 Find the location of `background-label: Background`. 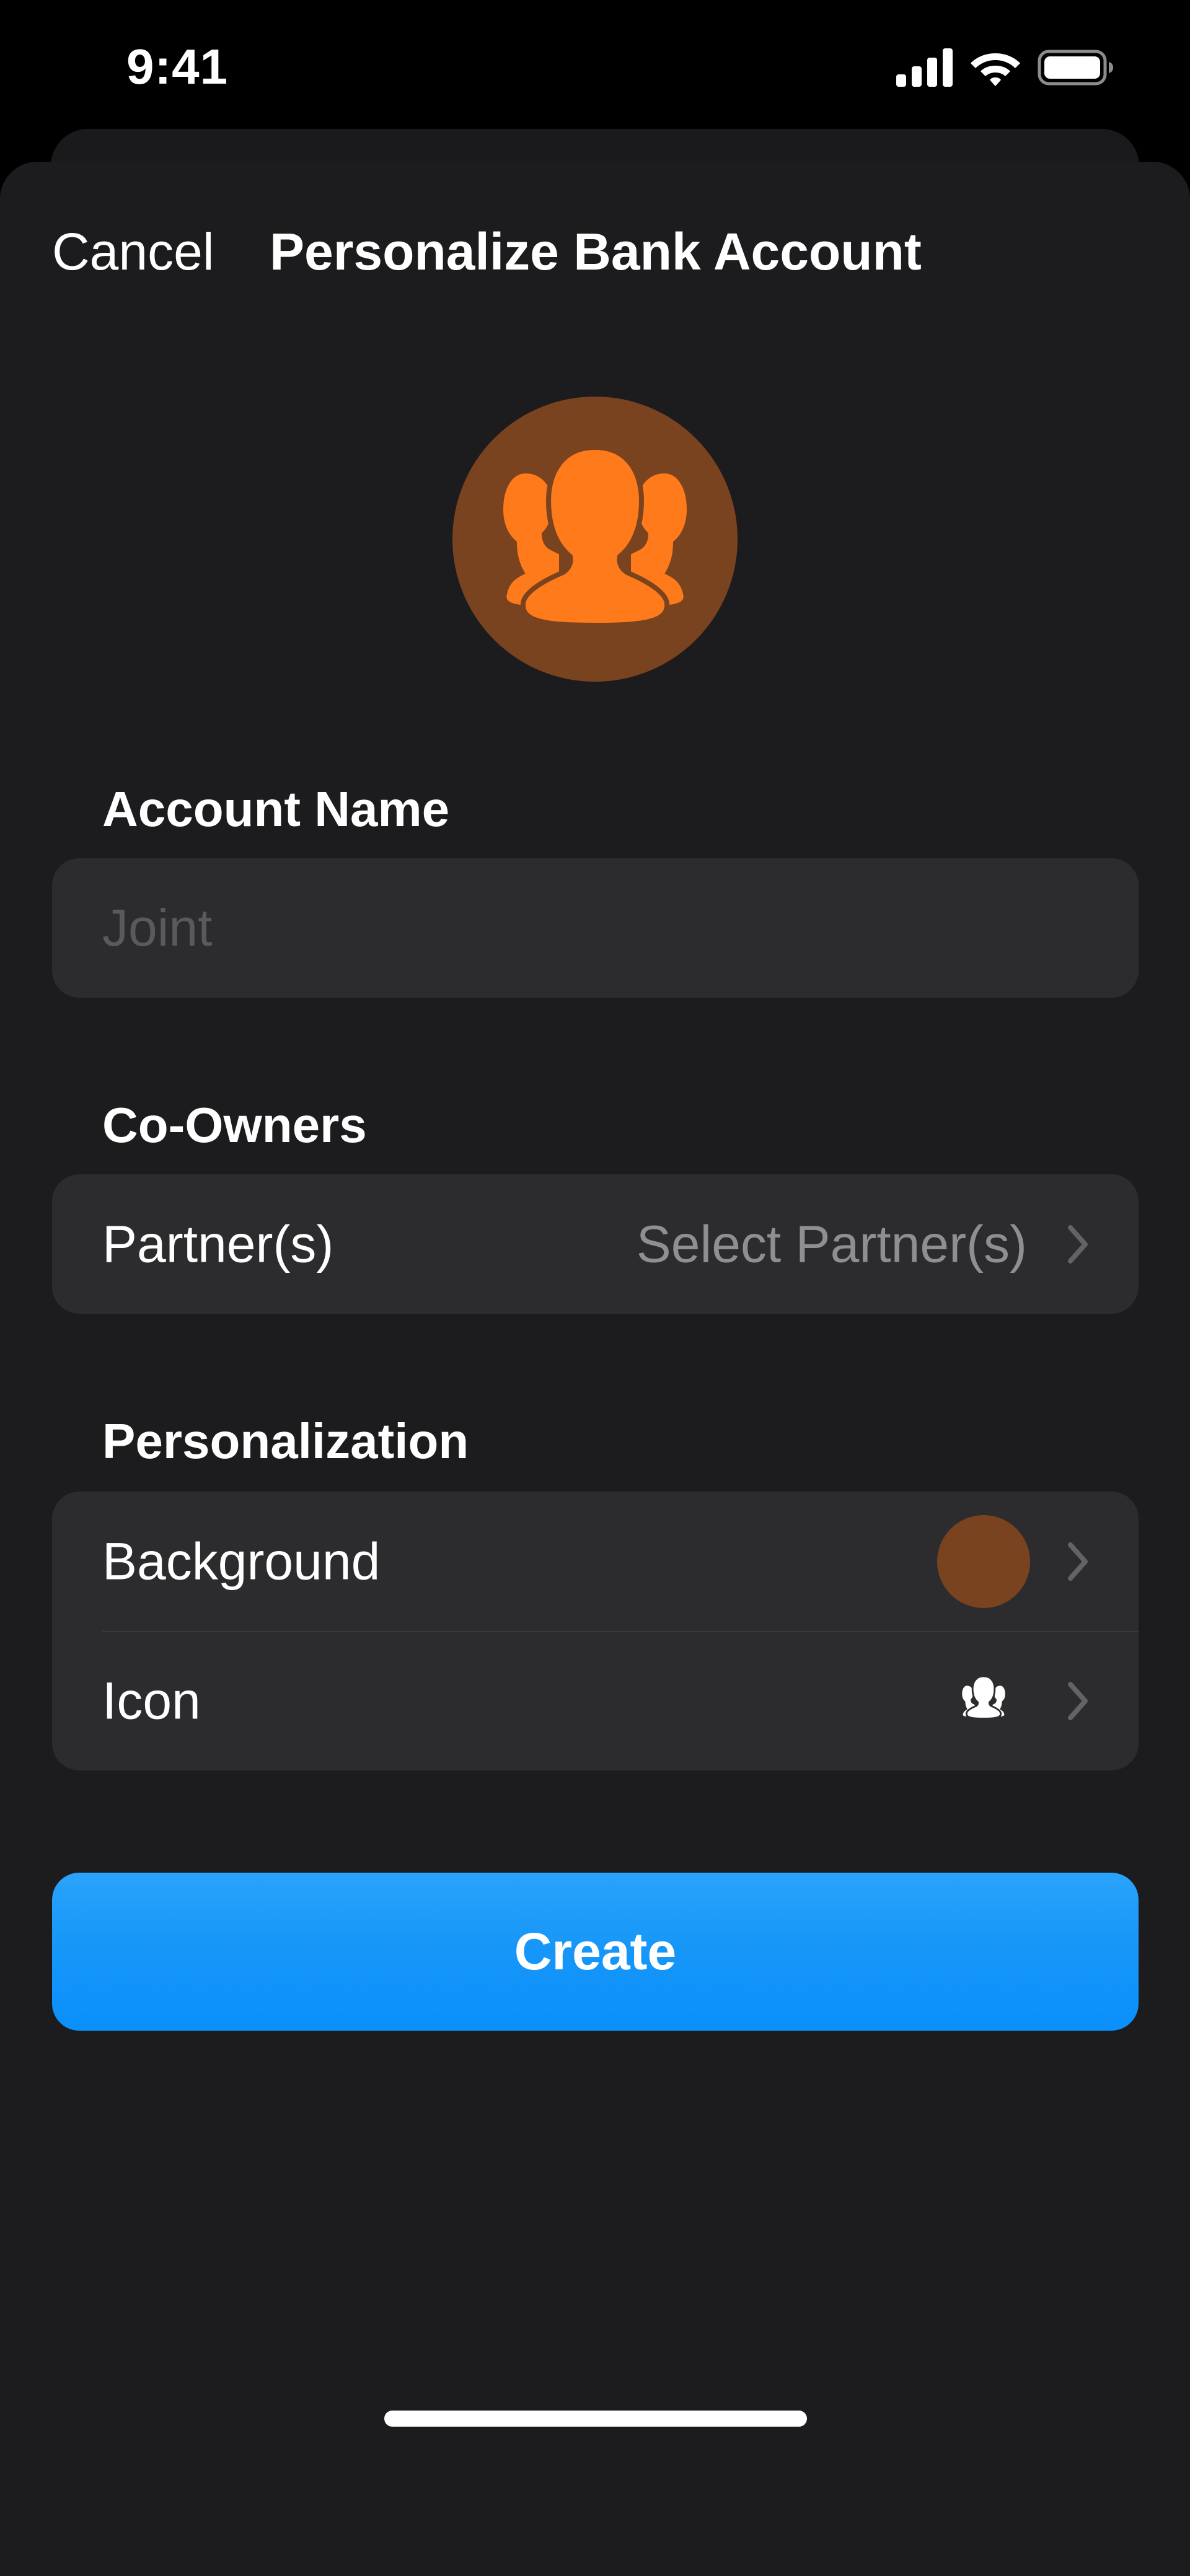

background-label: Background is located at coordinates (241, 1561).